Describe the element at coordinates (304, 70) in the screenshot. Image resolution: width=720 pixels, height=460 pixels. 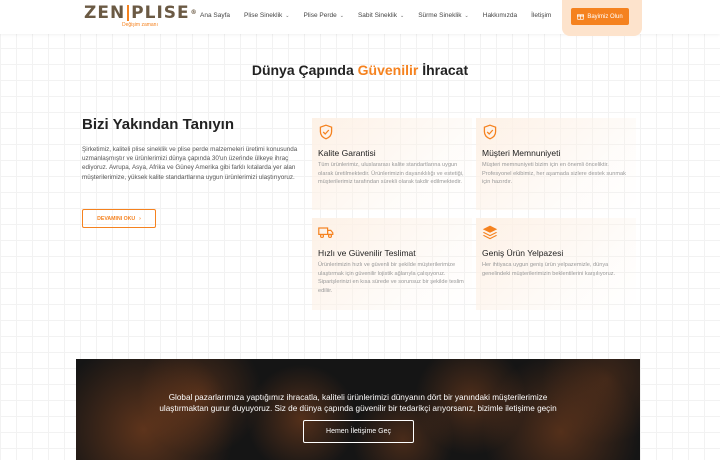
I see `section-title-before: Dünya Çapında` at that location.